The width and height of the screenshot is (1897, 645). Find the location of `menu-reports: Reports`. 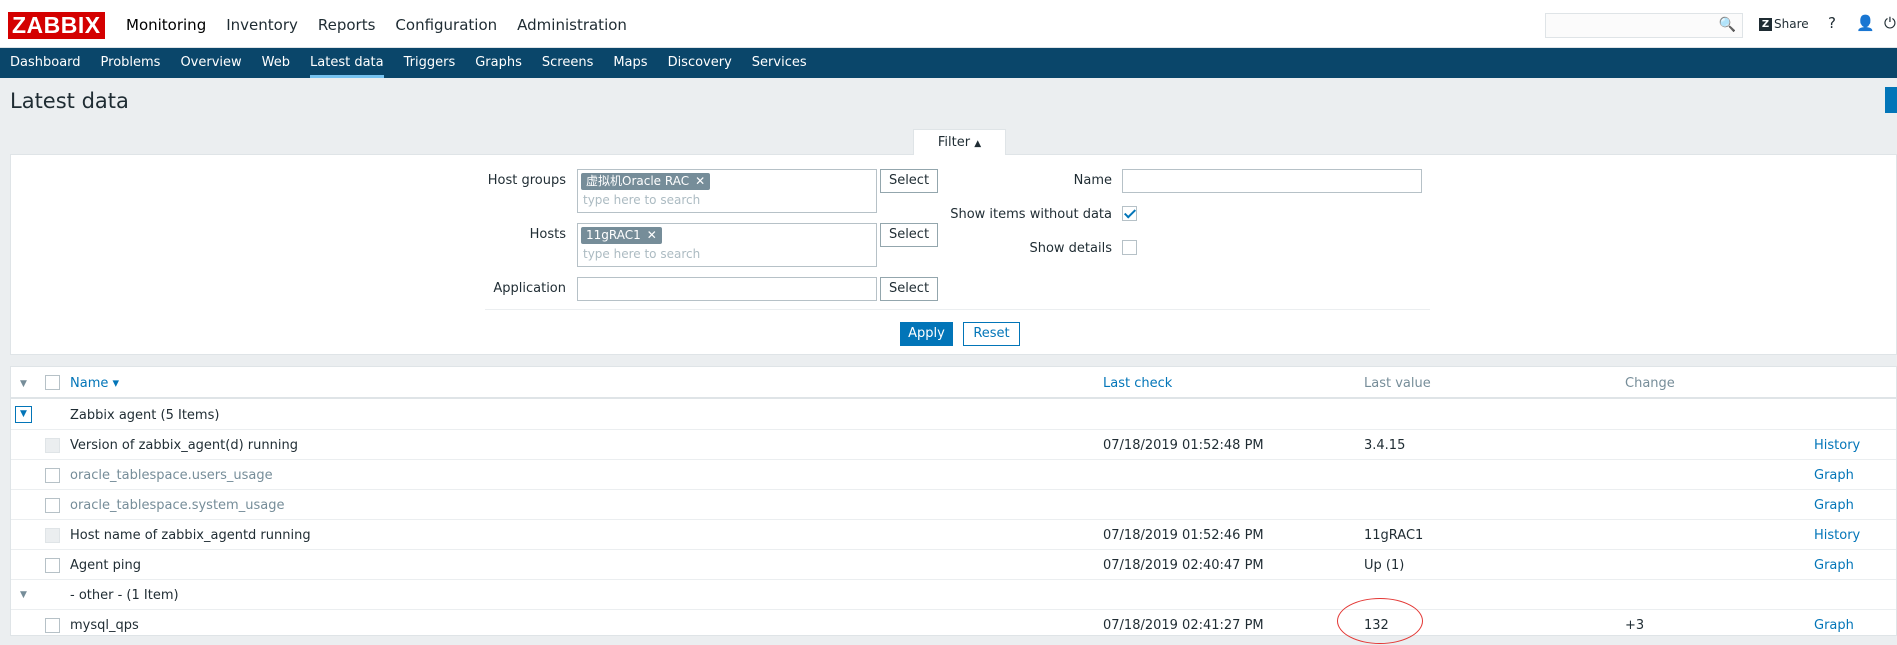

menu-reports: Reports is located at coordinates (347, 24).